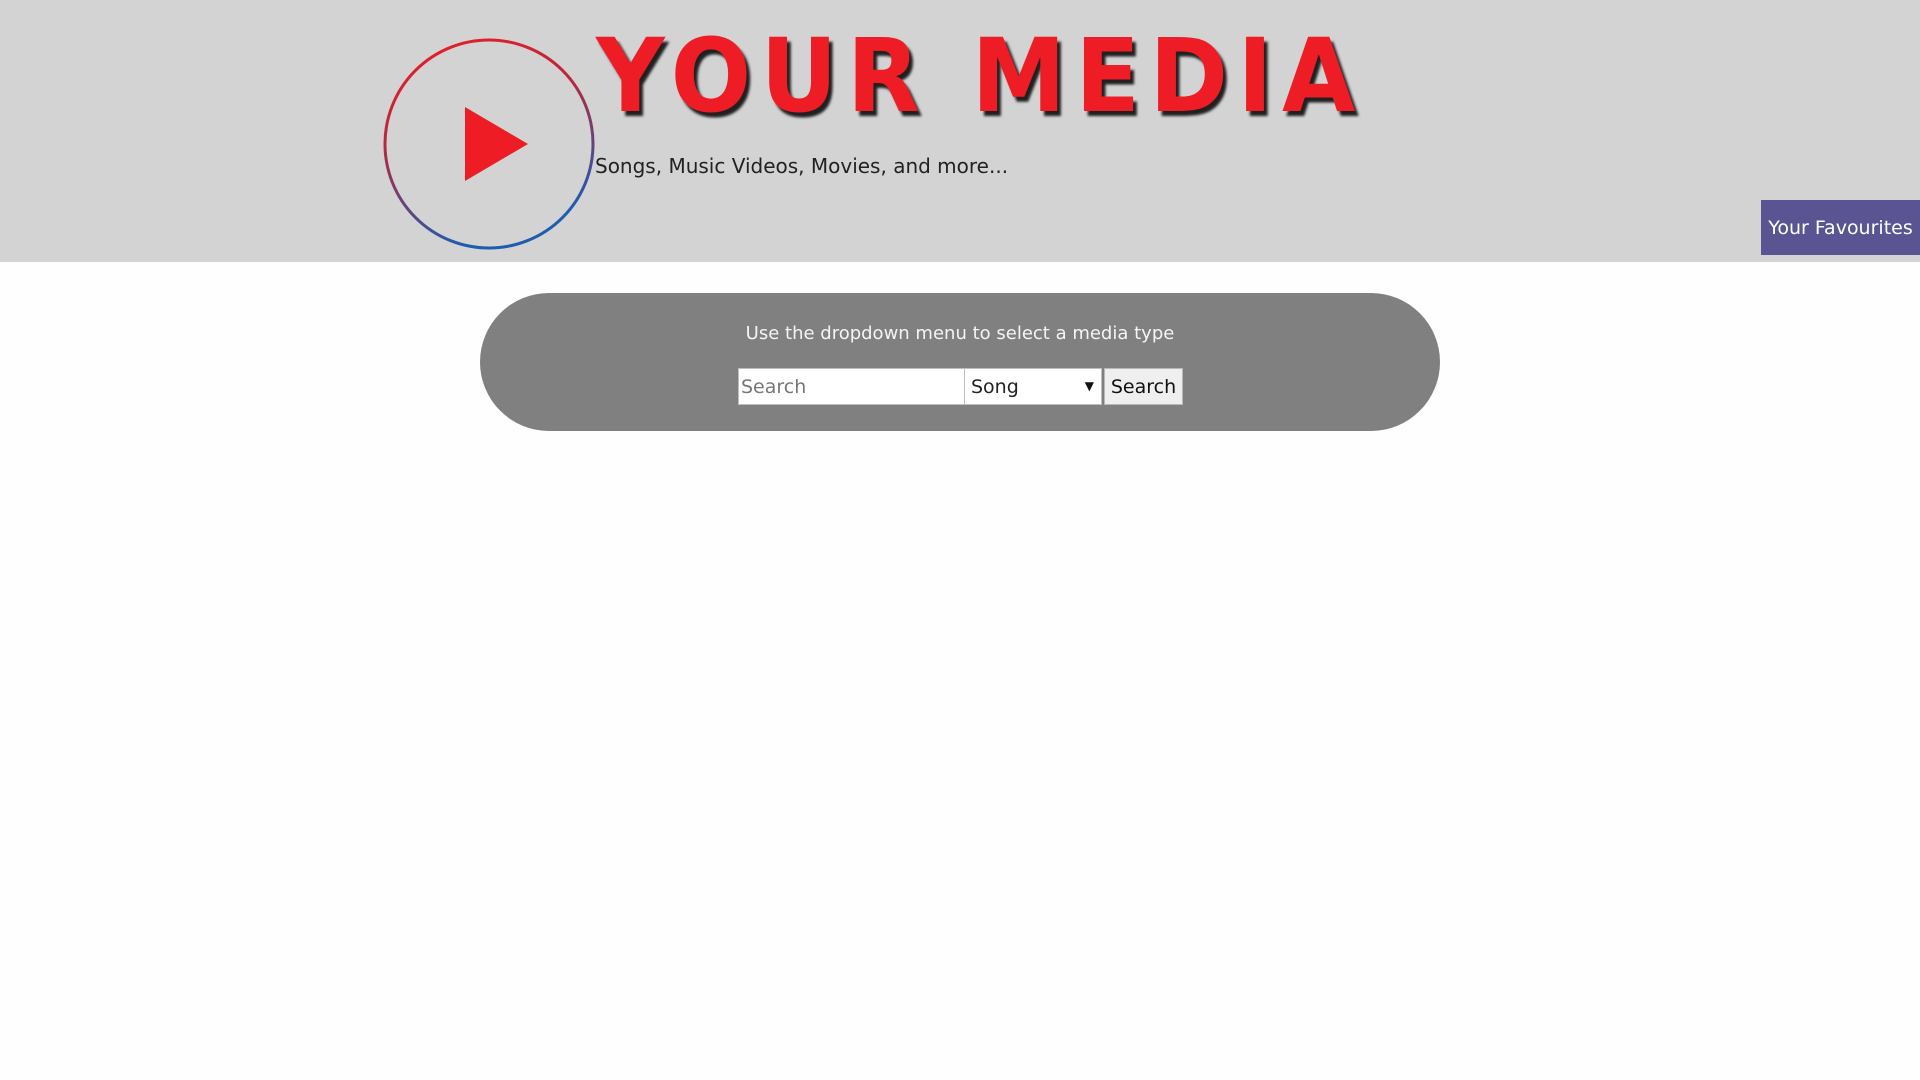 The height and width of the screenshot is (1080, 1920). I want to click on media-type-select: Song ▼, so click(1033, 386).